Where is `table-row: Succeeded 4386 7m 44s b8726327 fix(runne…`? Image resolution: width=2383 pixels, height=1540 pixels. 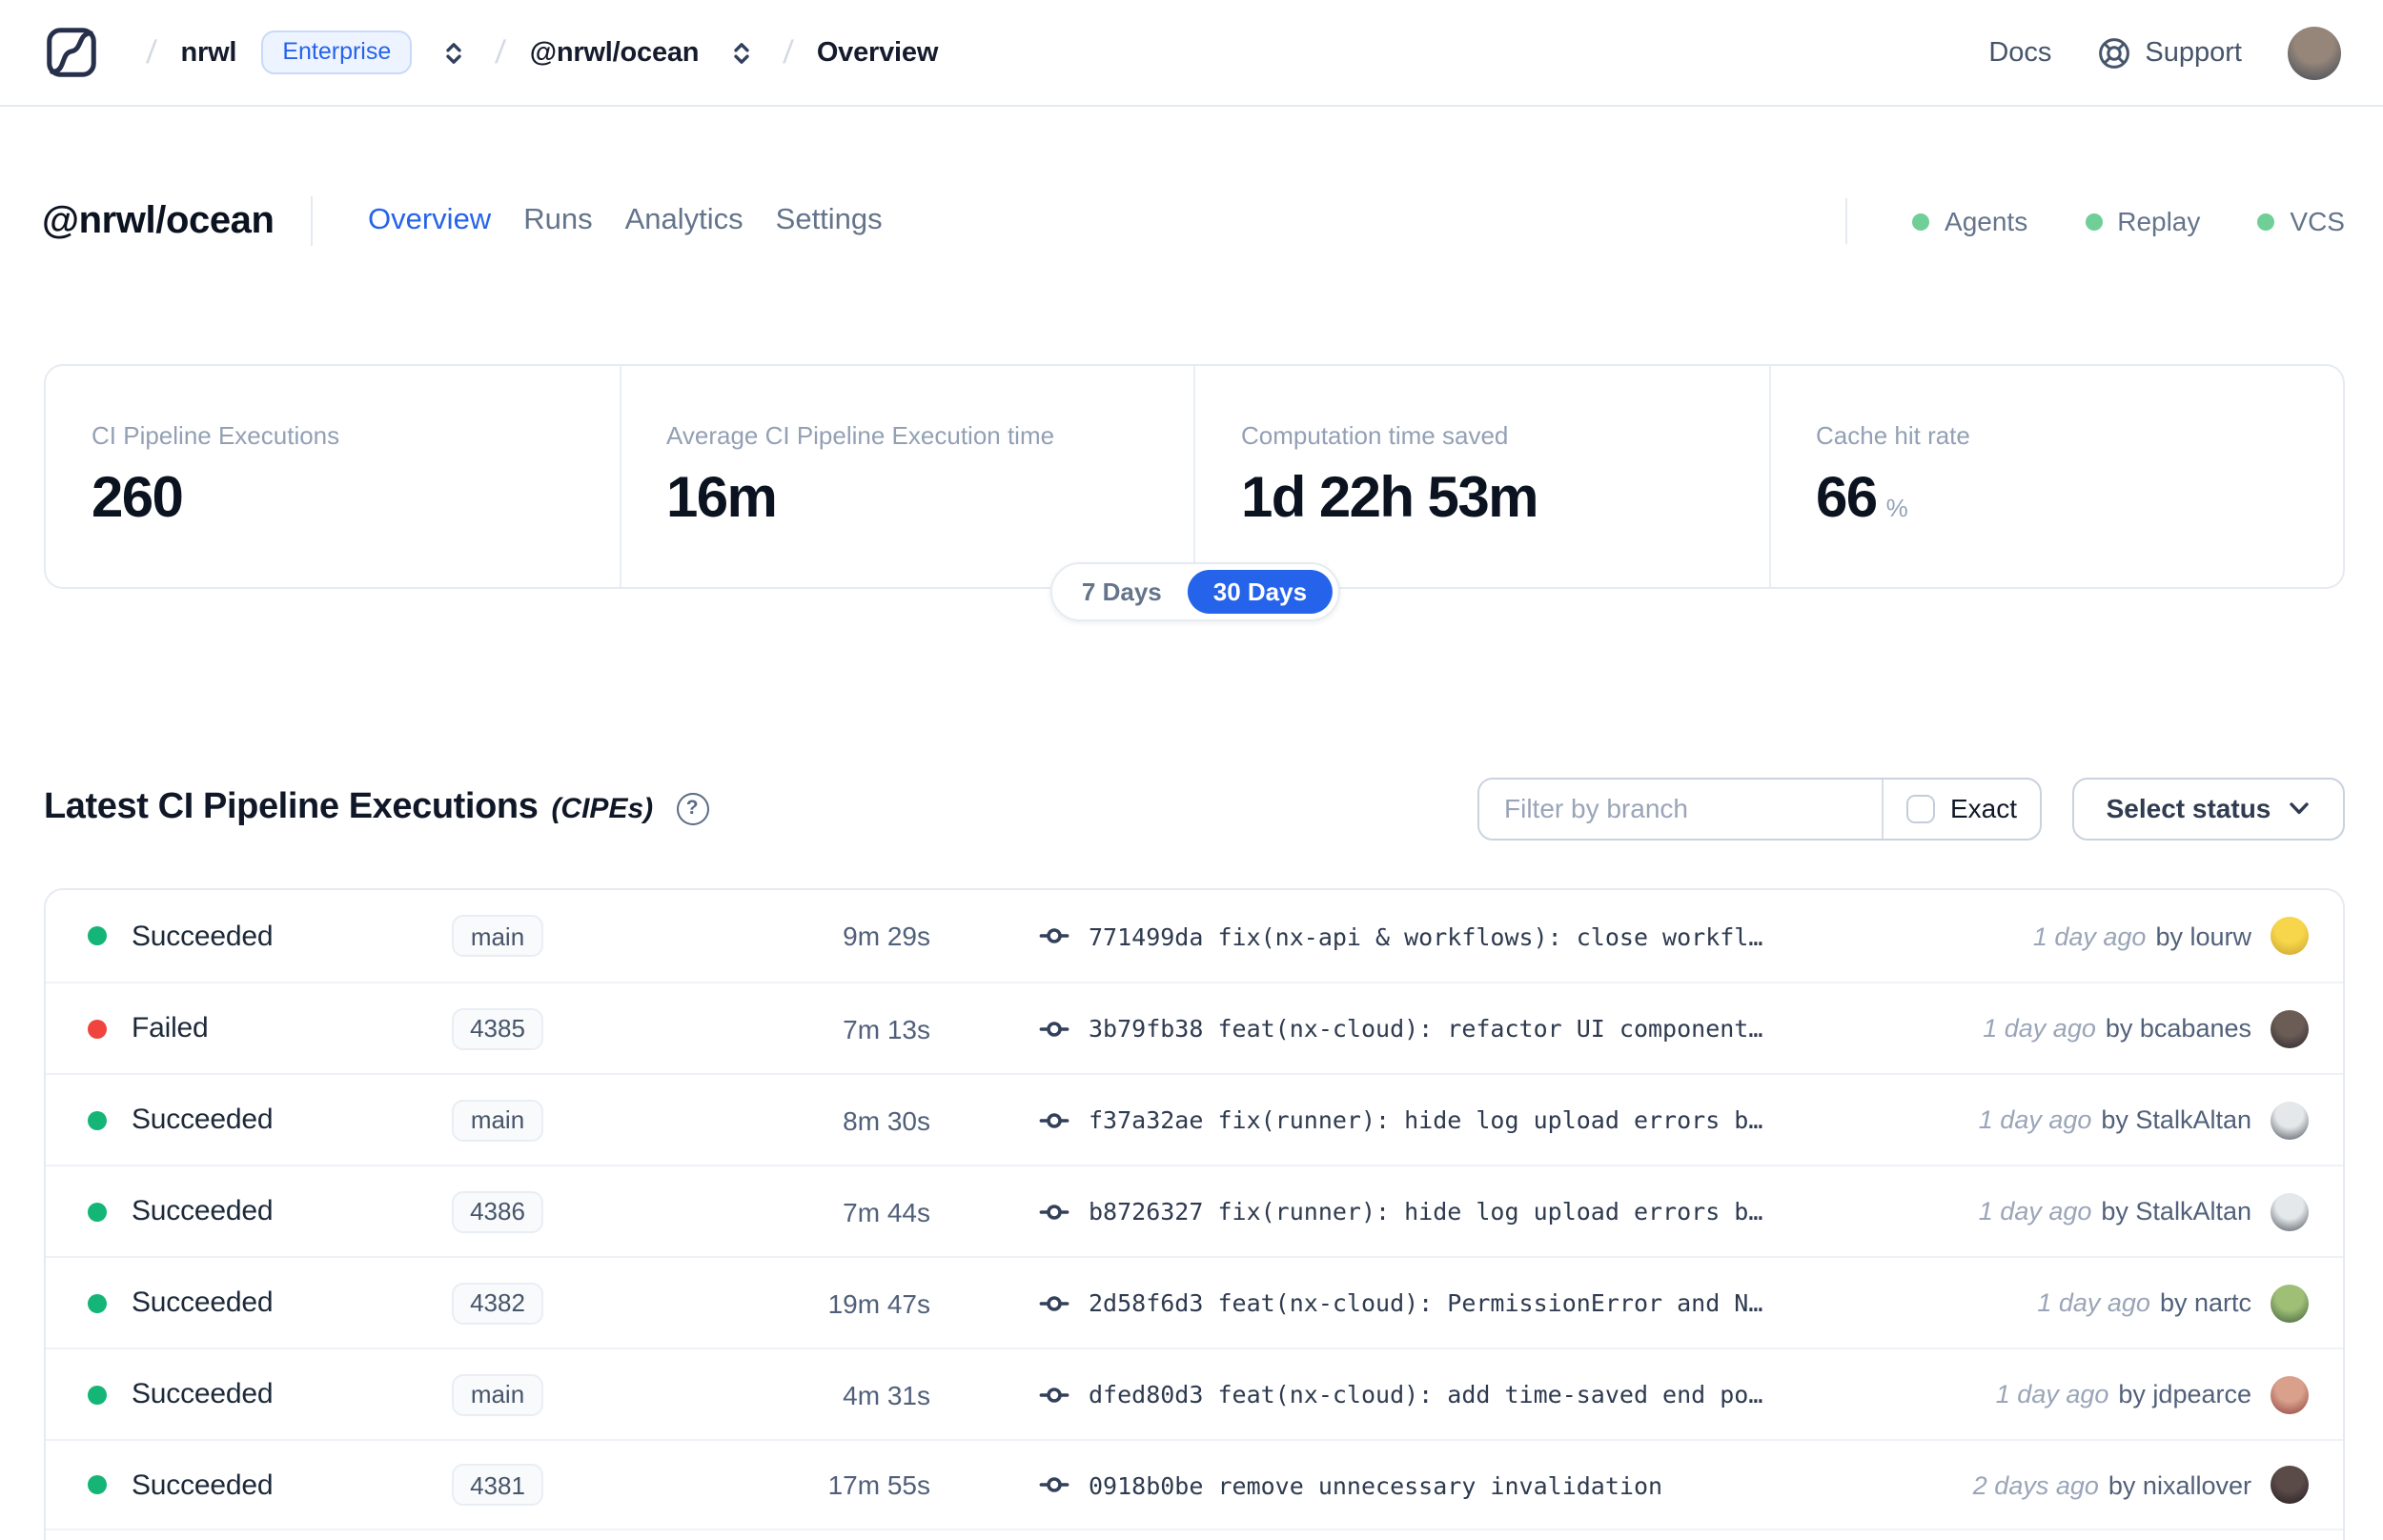
table-row: Succeeded 4386 7m 44s b8726327 fix(runne… is located at coordinates (1195, 1210).